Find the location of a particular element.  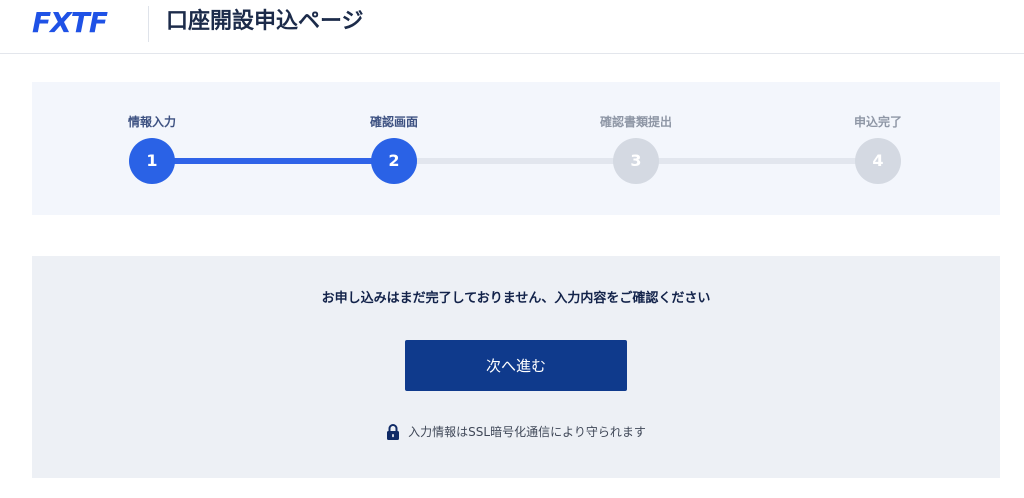

step-label: 確認画面 is located at coordinates (393, 122).